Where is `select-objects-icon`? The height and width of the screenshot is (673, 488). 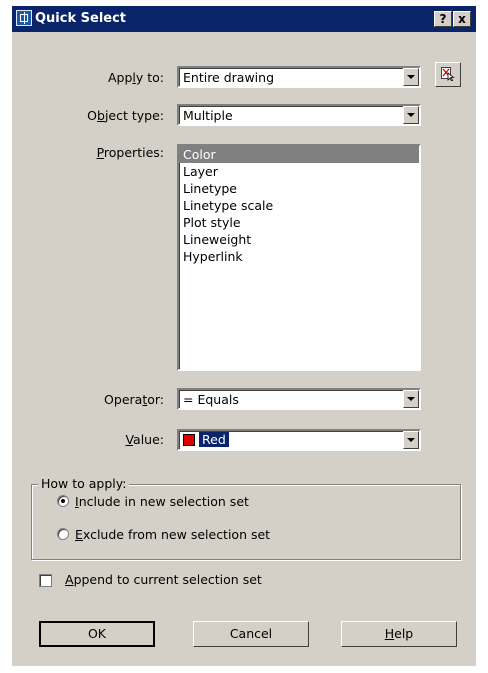
select-objects-icon is located at coordinates (448, 74).